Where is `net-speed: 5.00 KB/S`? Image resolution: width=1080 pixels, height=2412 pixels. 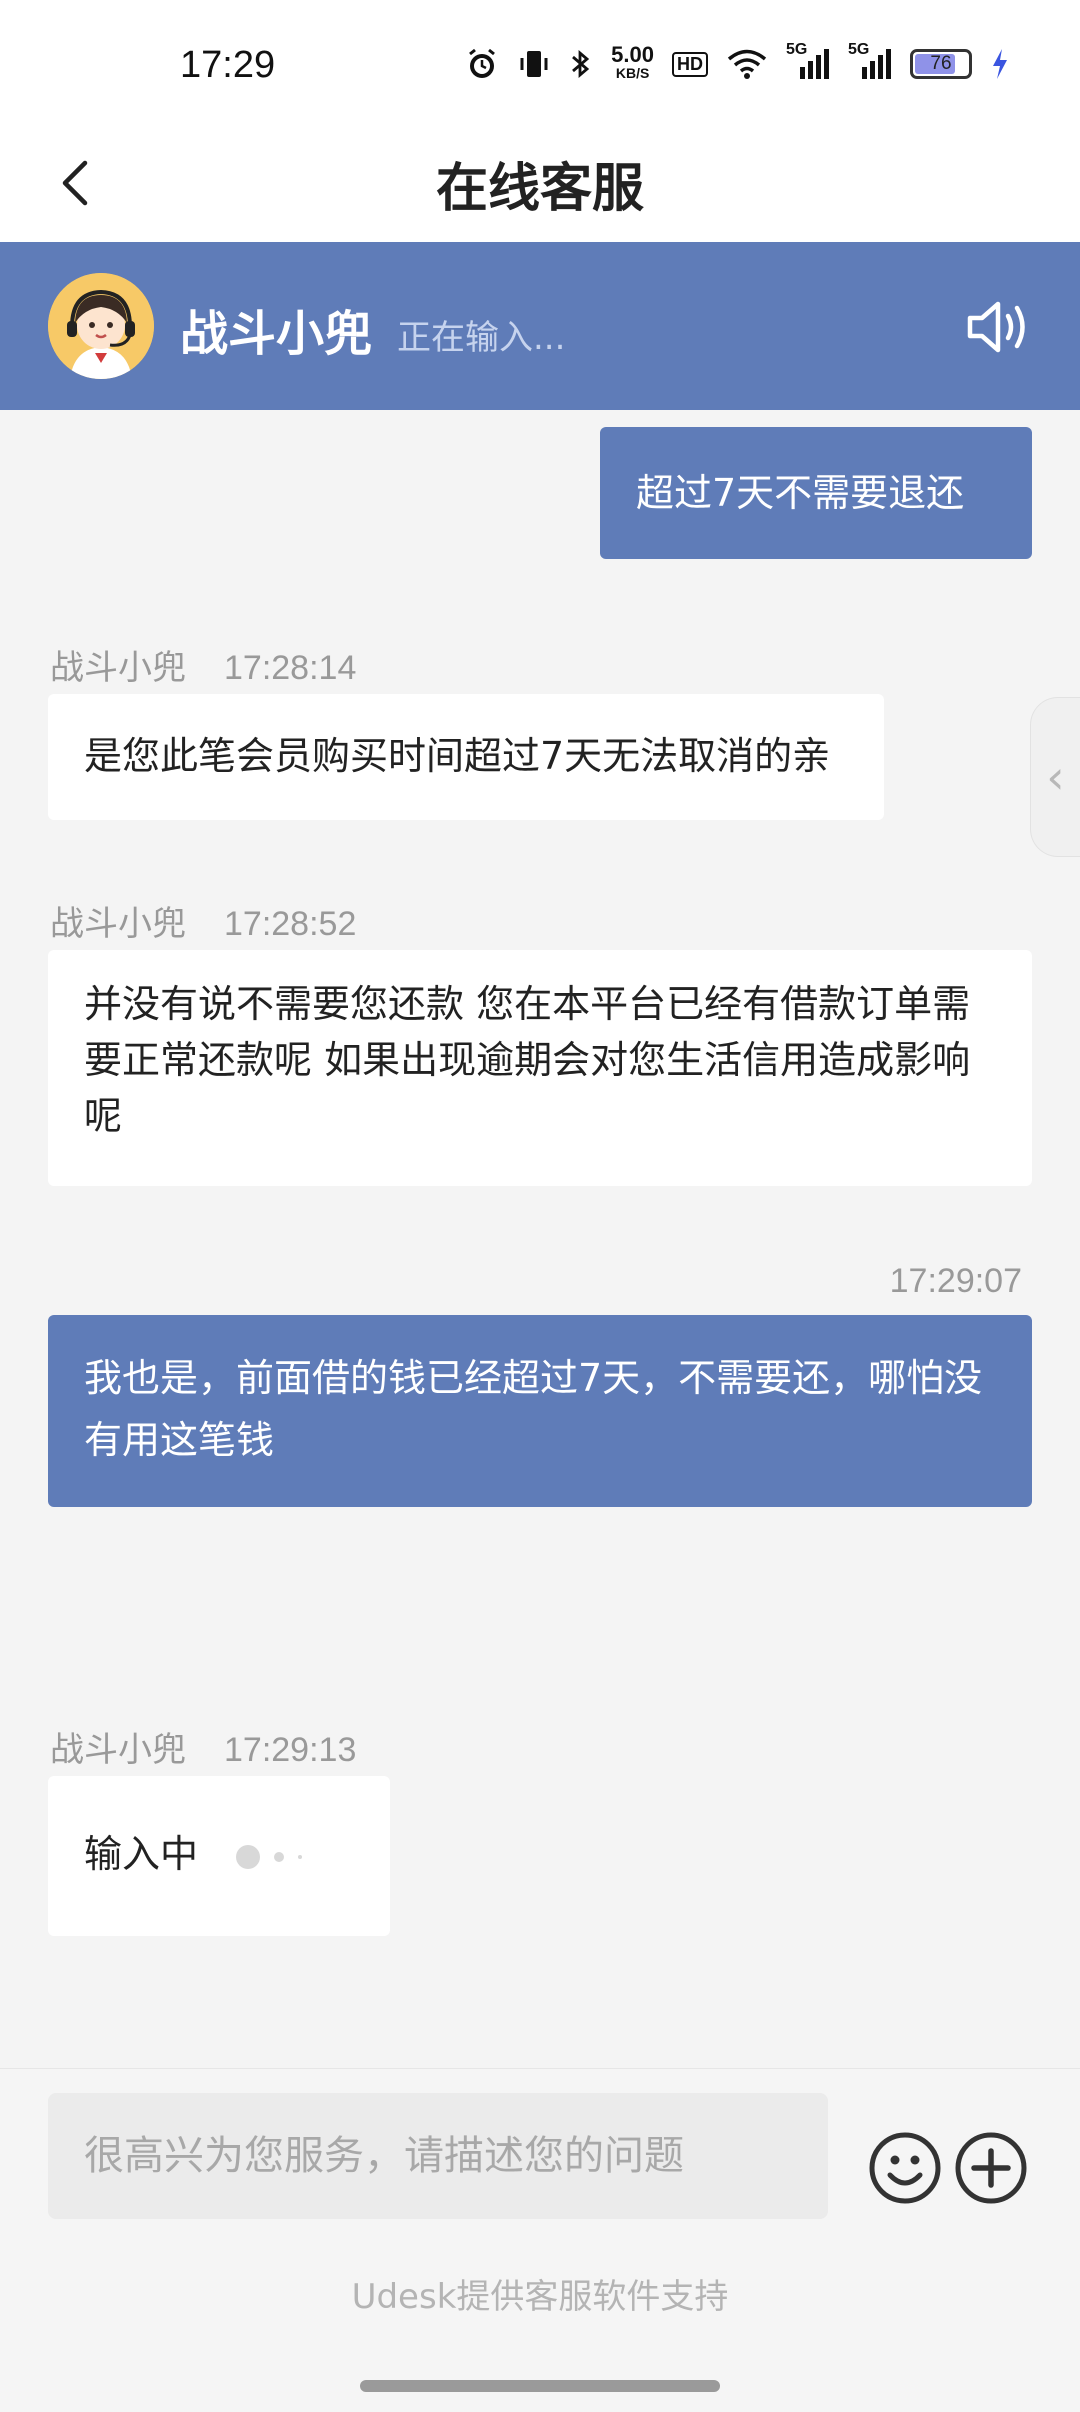 net-speed: 5.00 KB/S is located at coordinates (632, 62).